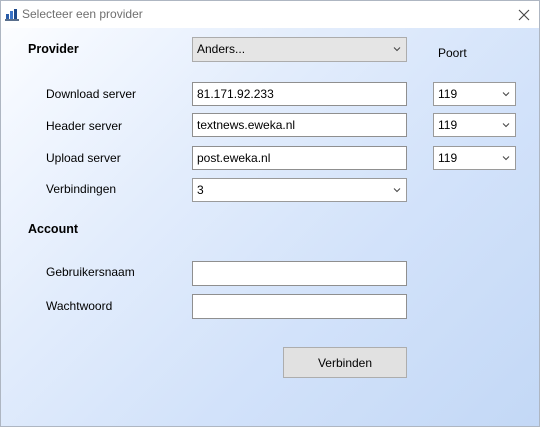 The height and width of the screenshot is (427, 540). I want to click on upload-port-select: 119, so click(474, 158).